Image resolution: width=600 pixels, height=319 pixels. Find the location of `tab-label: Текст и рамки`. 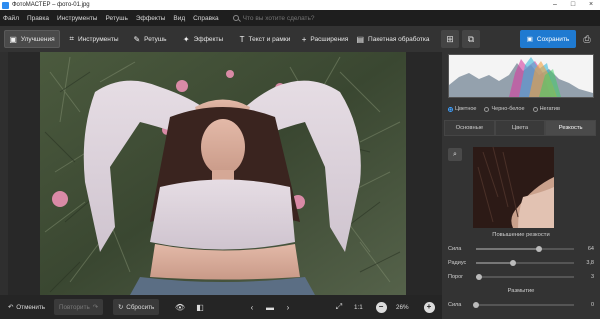

tab-label: Текст и рамки is located at coordinates (269, 39).